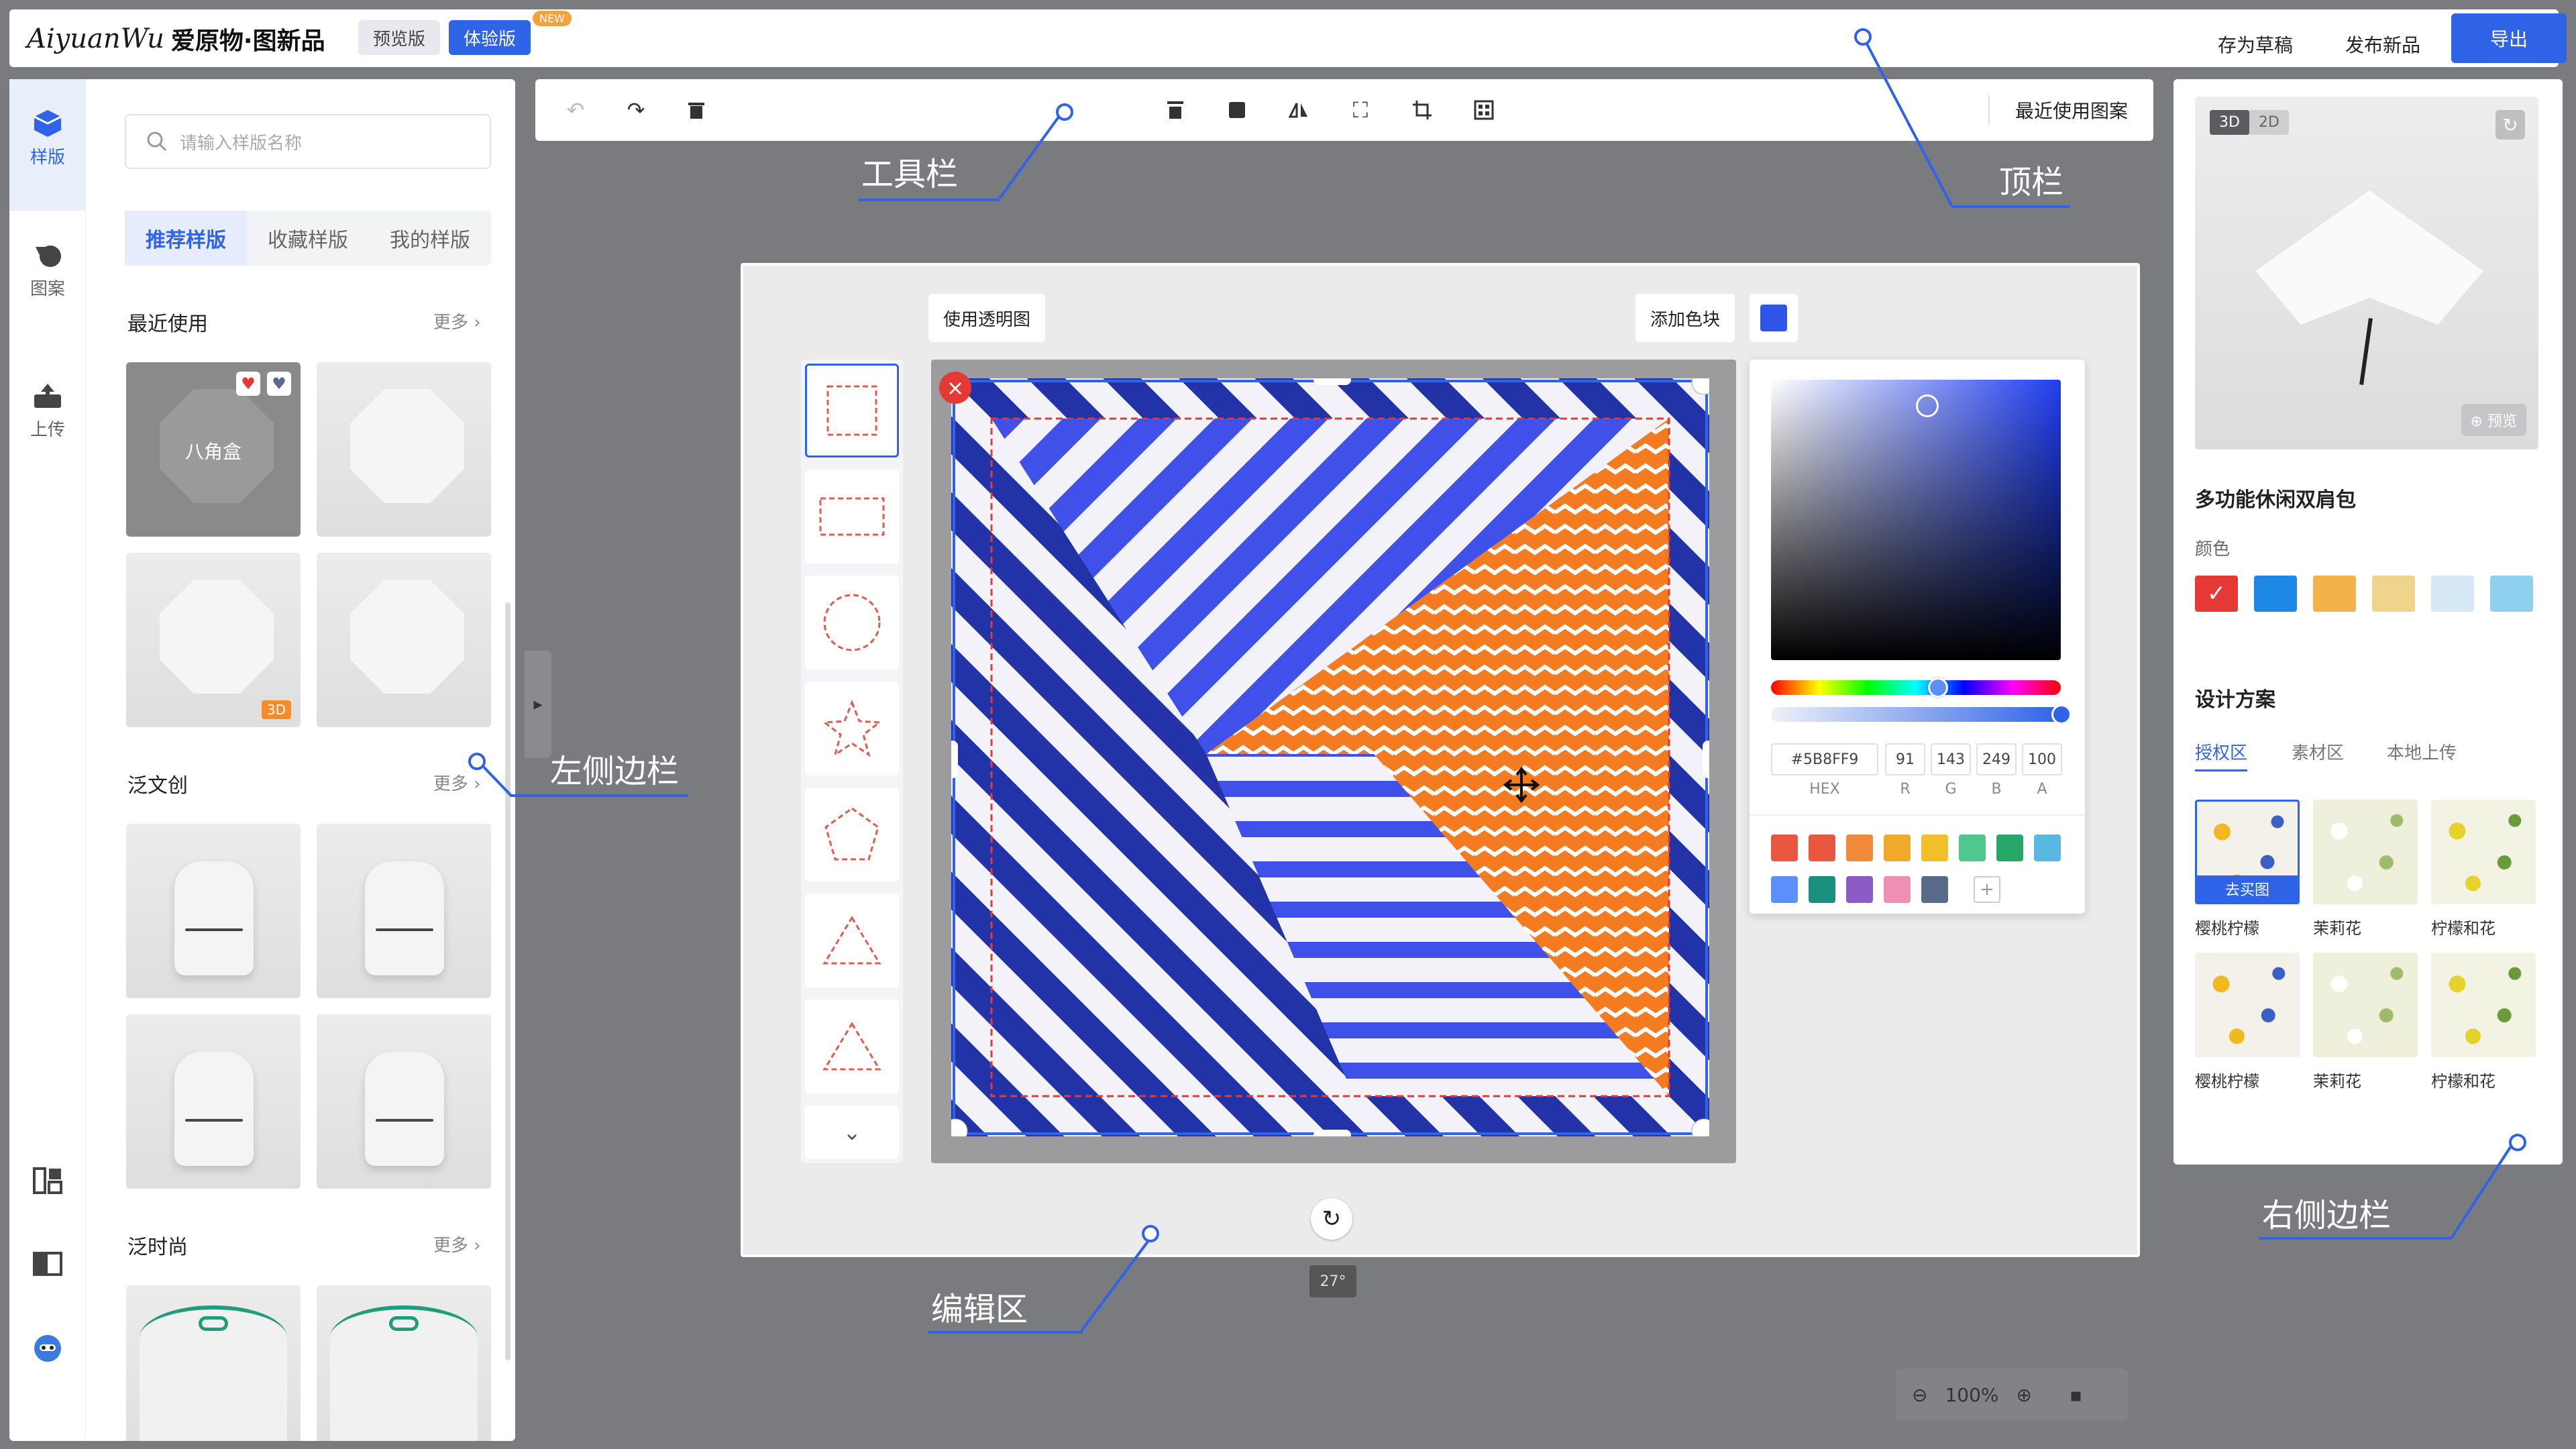 This screenshot has height=1449, width=2576. I want to click on rail-item-patterns: 图案, so click(47, 270).